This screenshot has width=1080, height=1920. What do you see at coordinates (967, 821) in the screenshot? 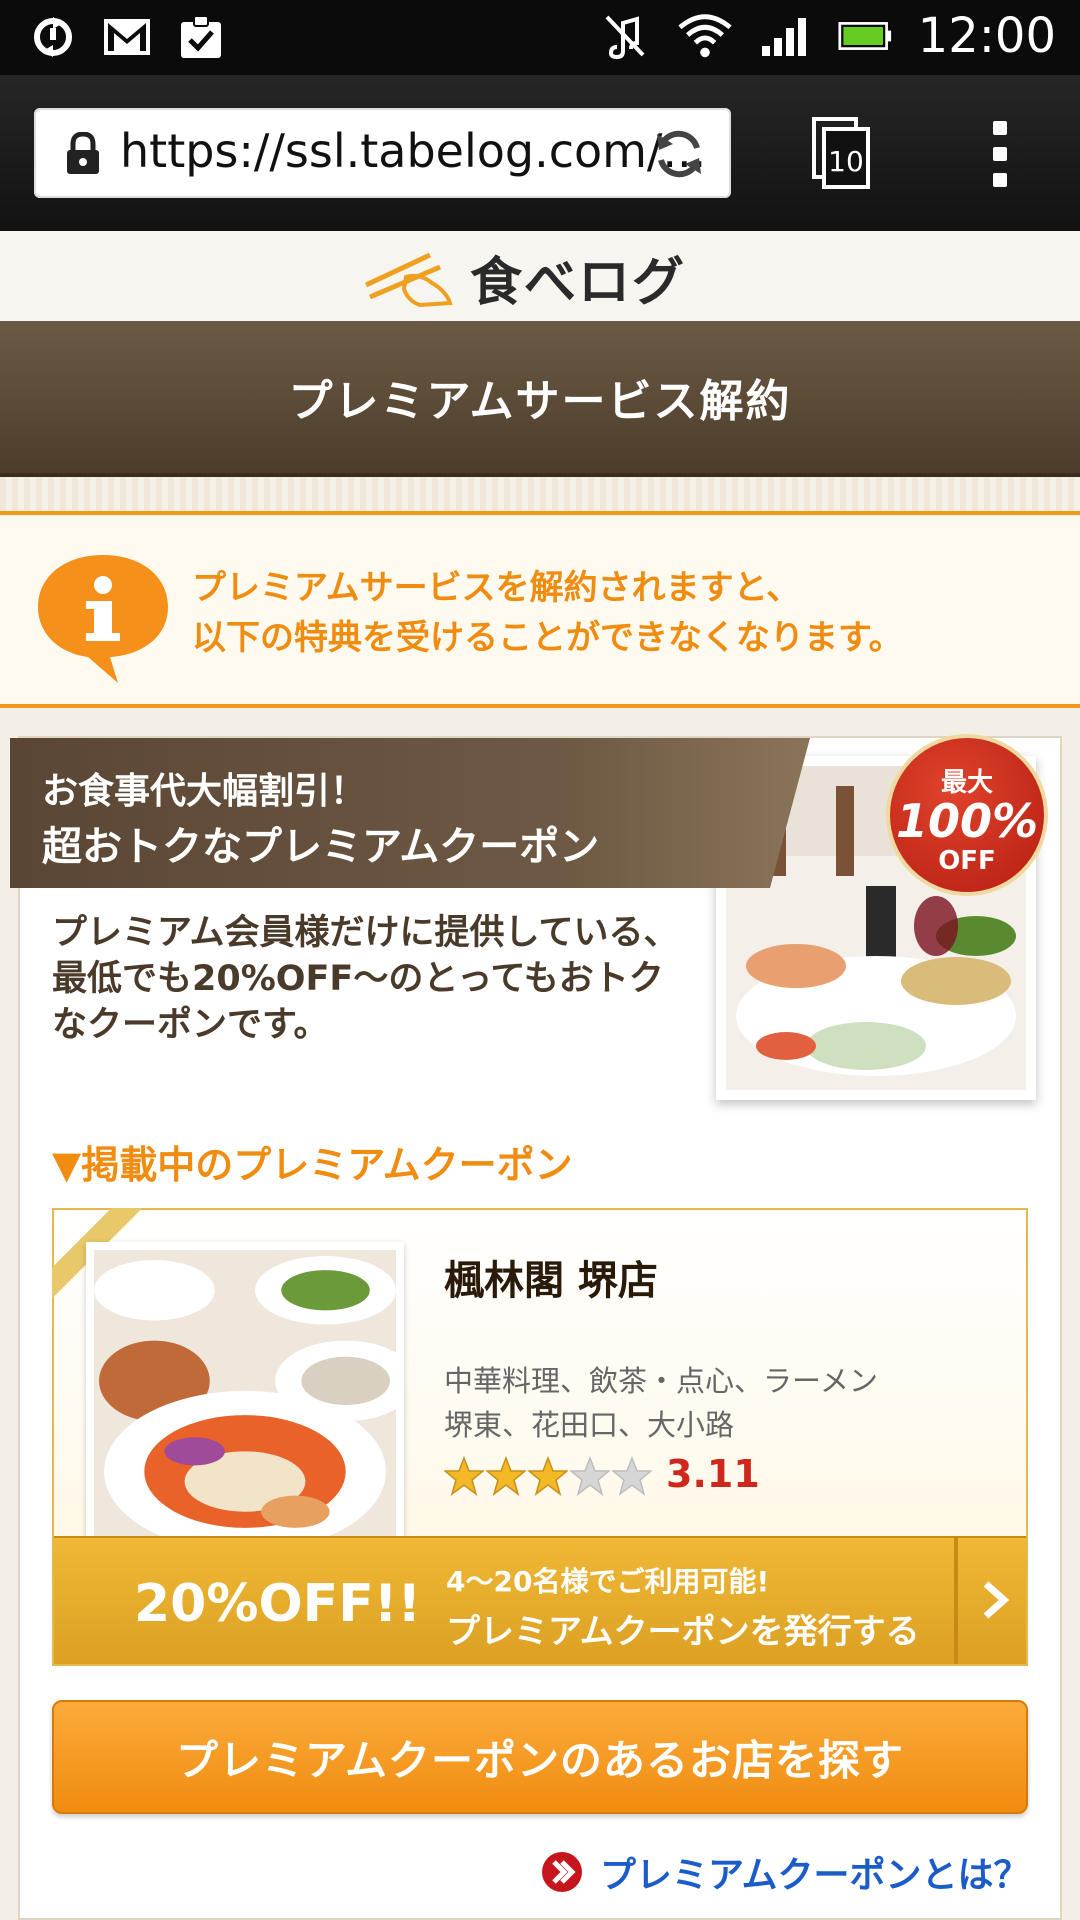
I see `badge-value: 100%` at bounding box center [967, 821].